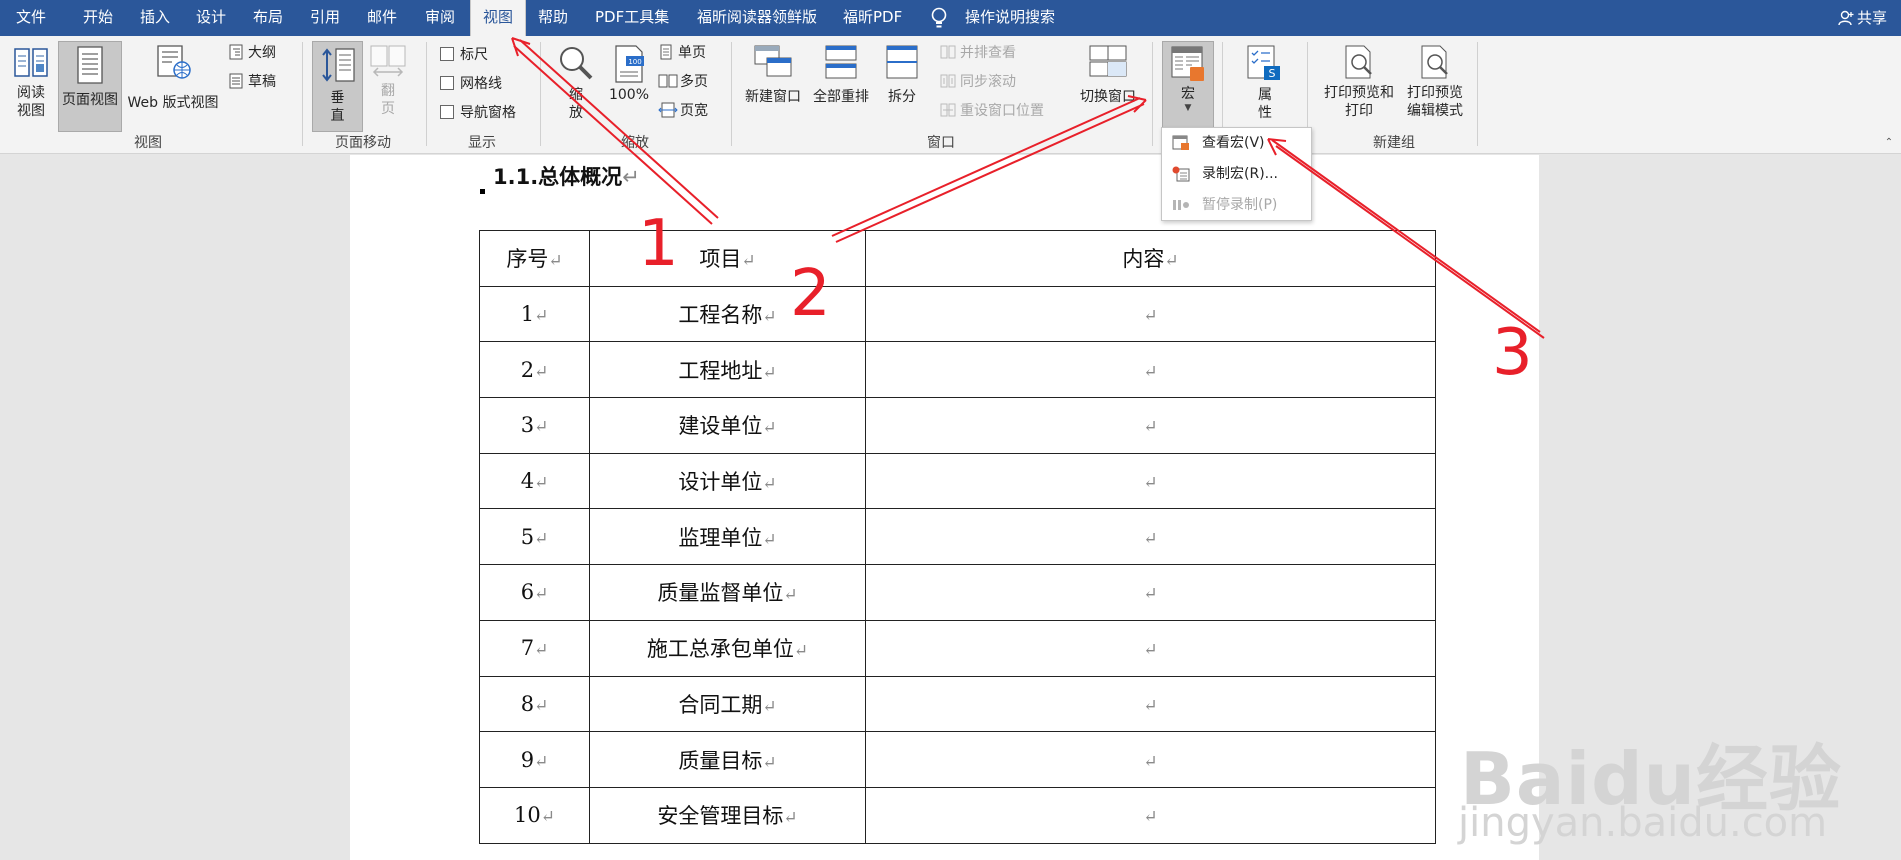  What do you see at coordinates (211, 18) in the screenshot?
I see `tab-design: 设计` at bounding box center [211, 18].